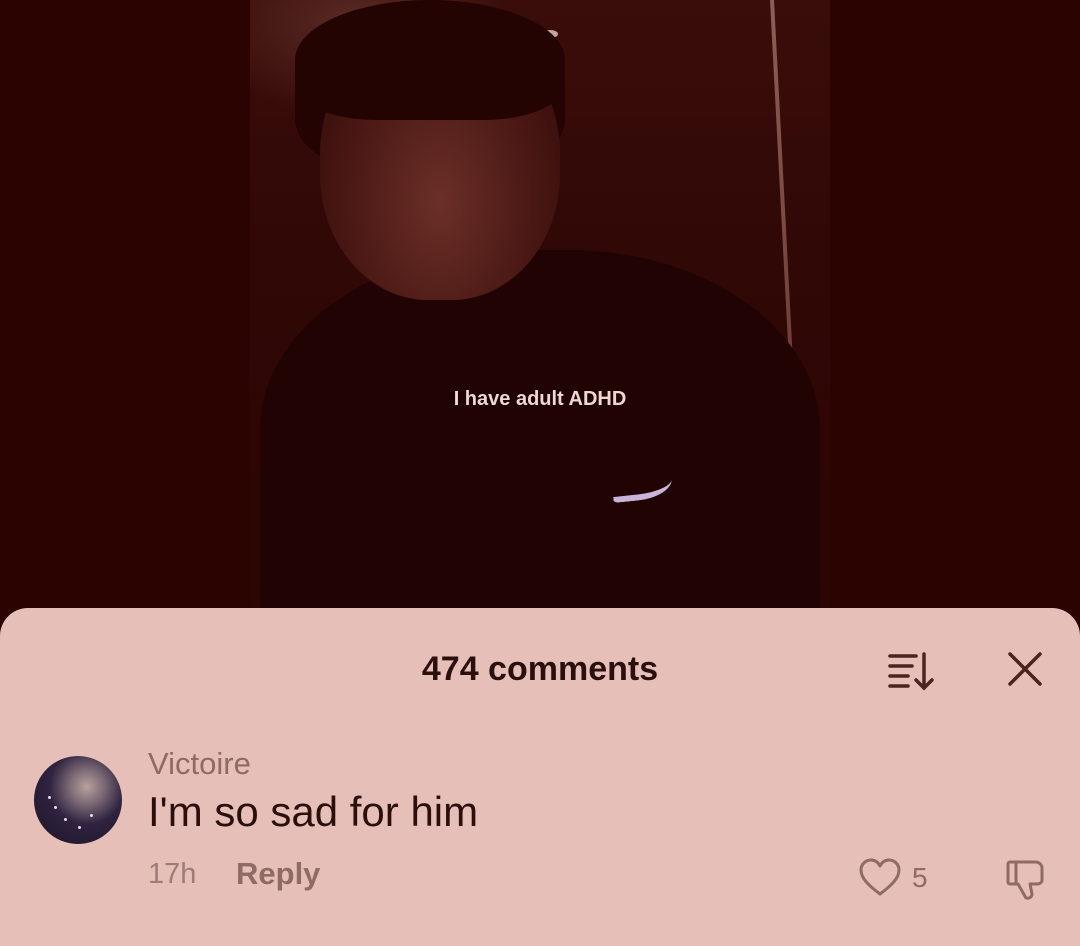  What do you see at coordinates (313, 811) in the screenshot?
I see `comment-text: I'm so sad for him` at bounding box center [313, 811].